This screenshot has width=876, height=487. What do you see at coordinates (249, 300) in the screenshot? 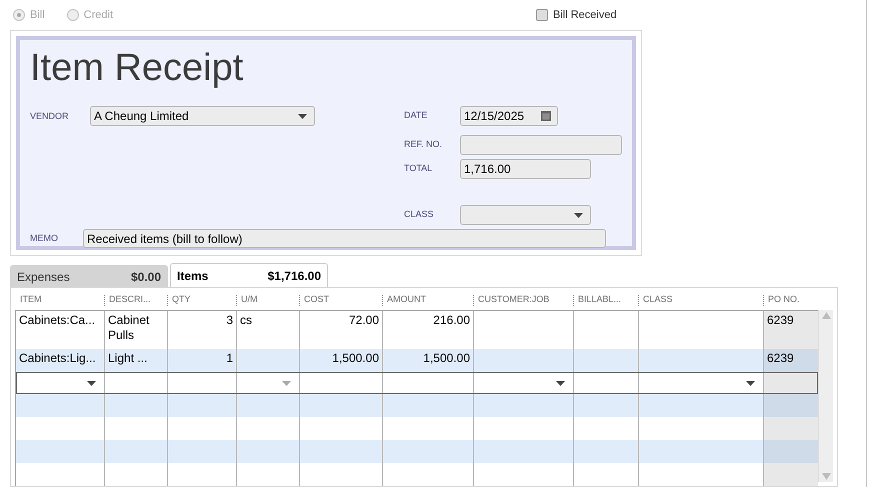
I see `column-header: U/M` at bounding box center [249, 300].